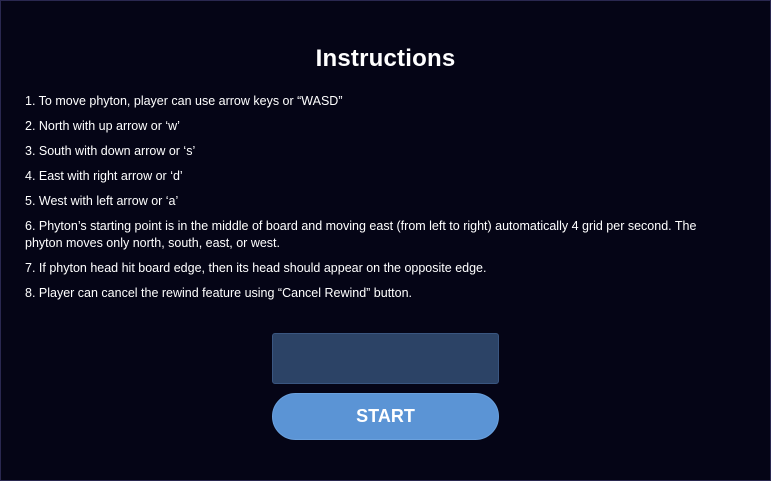 This screenshot has width=771, height=481. What do you see at coordinates (102, 201) in the screenshot?
I see `instruction-item: 5. West with left arrow or ‘a’` at bounding box center [102, 201].